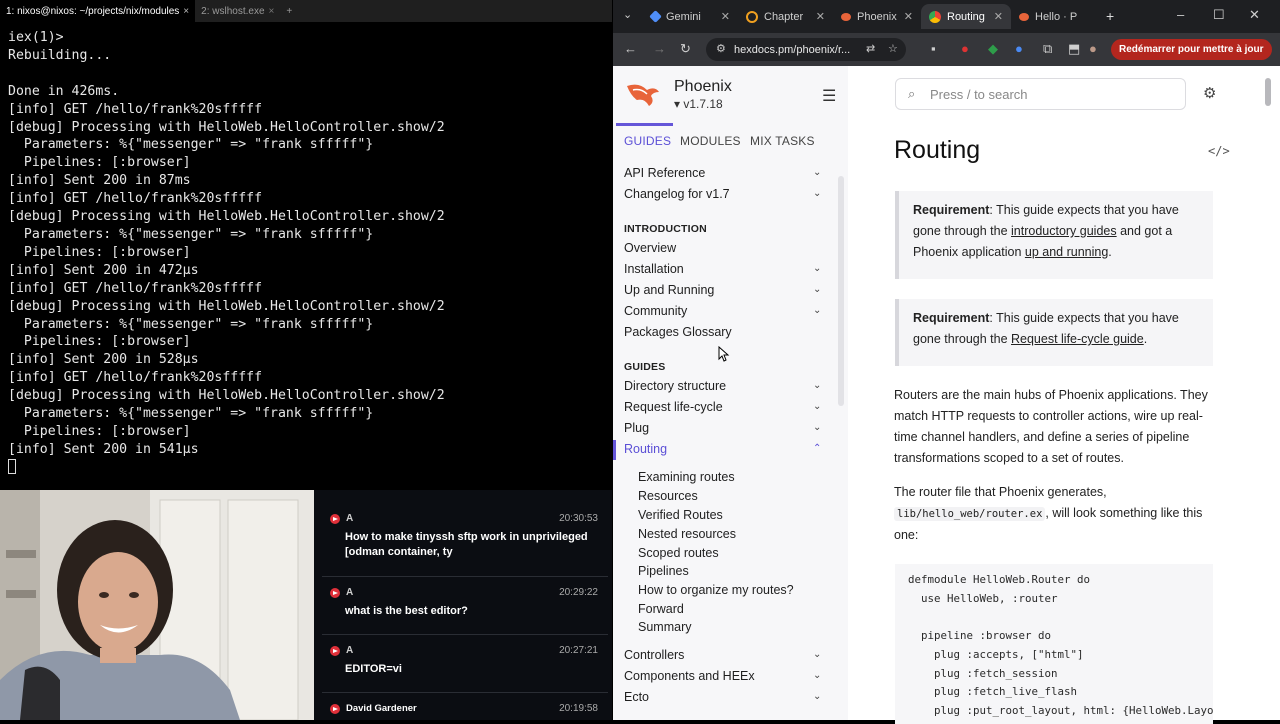  I want to click on browser-tab: Phoenix ✕, so click(877, 16).